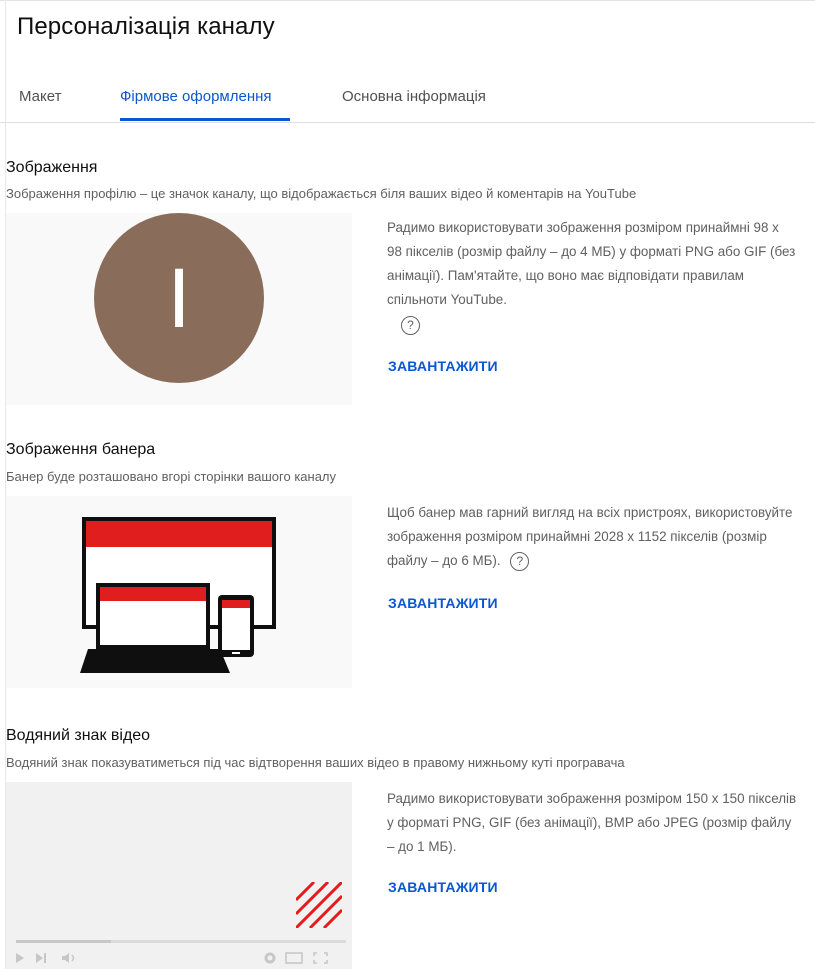 The width and height of the screenshot is (815, 969). What do you see at coordinates (407, 0) in the screenshot?
I see `top-border` at bounding box center [407, 0].